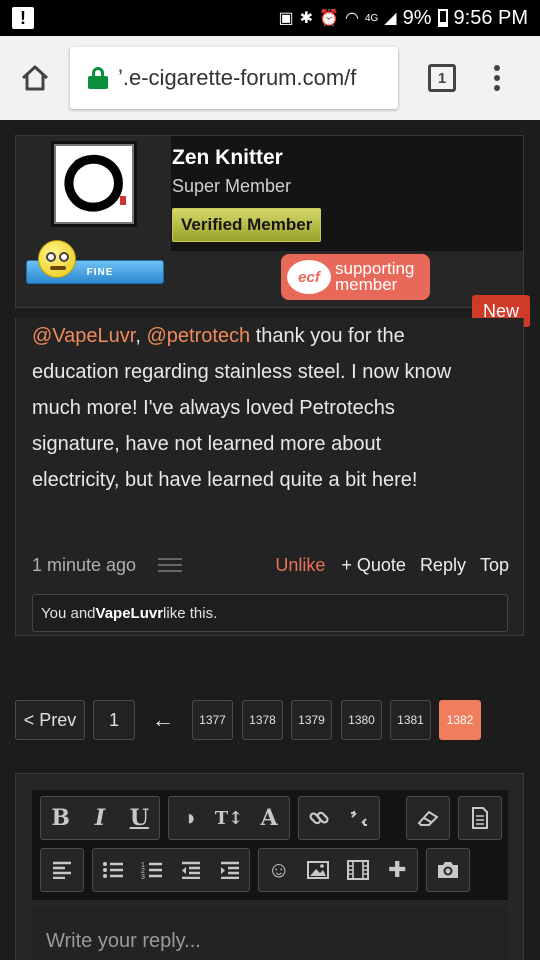 Image resolution: width=540 pixels, height=960 pixels. I want to click on page-button: 1380, so click(361, 720).